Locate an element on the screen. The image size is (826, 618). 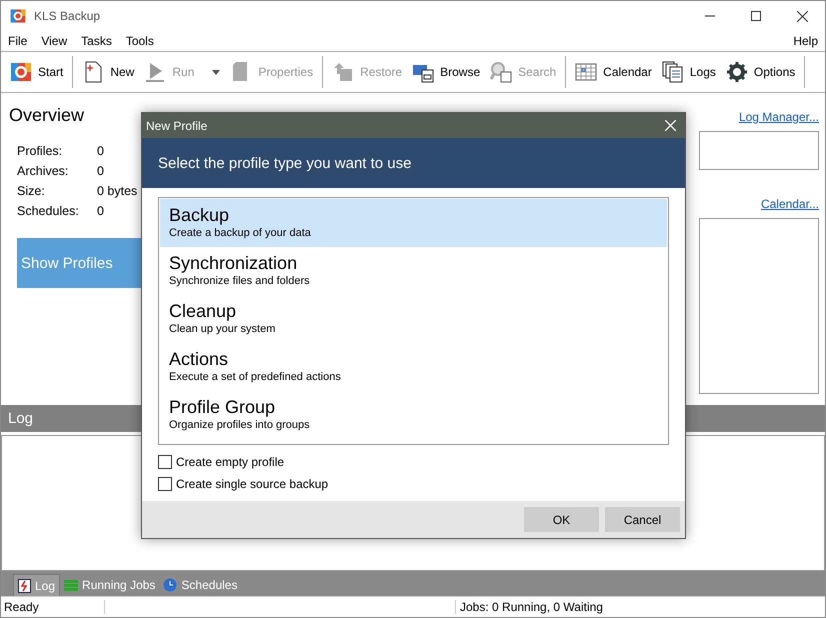
restore-icon is located at coordinates (343, 72).